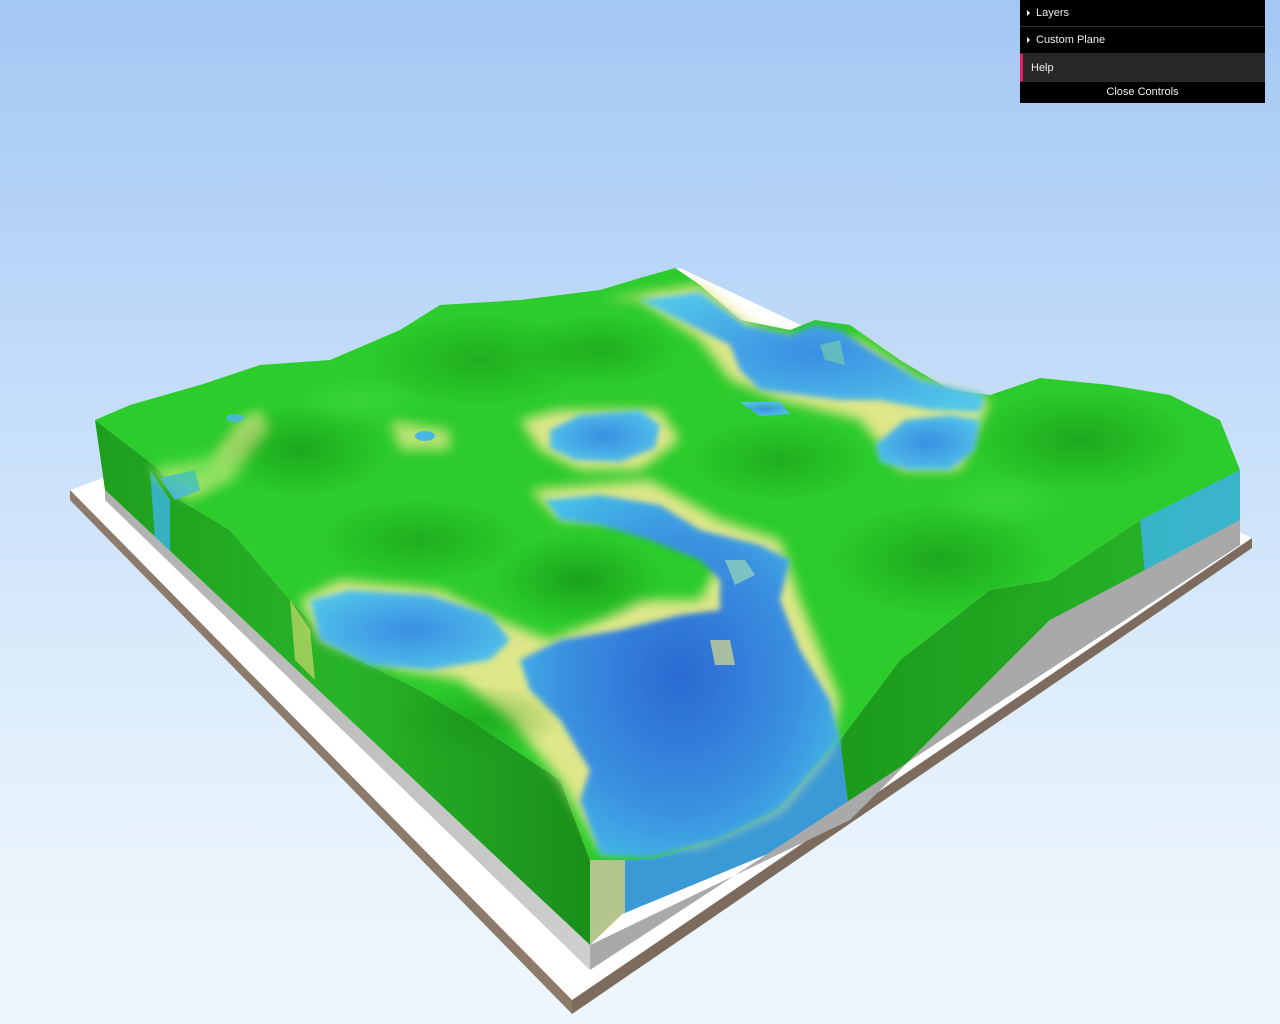 The height and width of the screenshot is (1024, 1280). What do you see at coordinates (1042, 68) in the screenshot?
I see `help-button-label: Help` at bounding box center [1042, 68].